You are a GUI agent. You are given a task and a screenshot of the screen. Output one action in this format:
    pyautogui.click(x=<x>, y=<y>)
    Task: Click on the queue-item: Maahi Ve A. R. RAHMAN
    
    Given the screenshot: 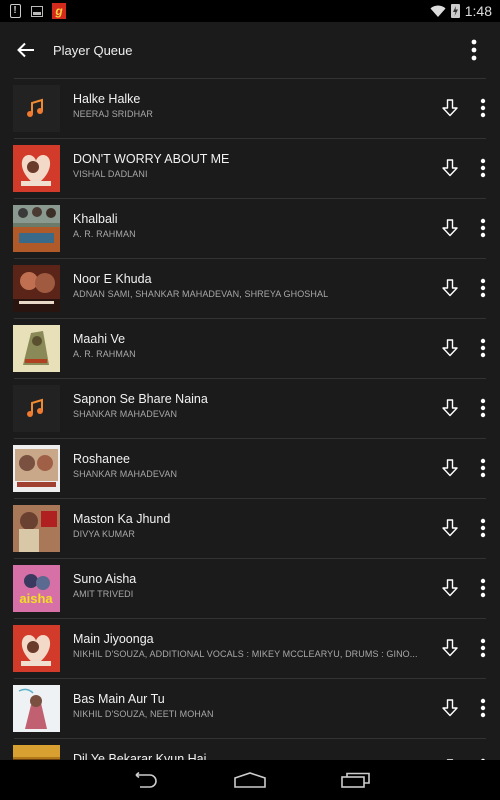 What is the action you would take?
    pyautogui.click(x=250, y=348)
    